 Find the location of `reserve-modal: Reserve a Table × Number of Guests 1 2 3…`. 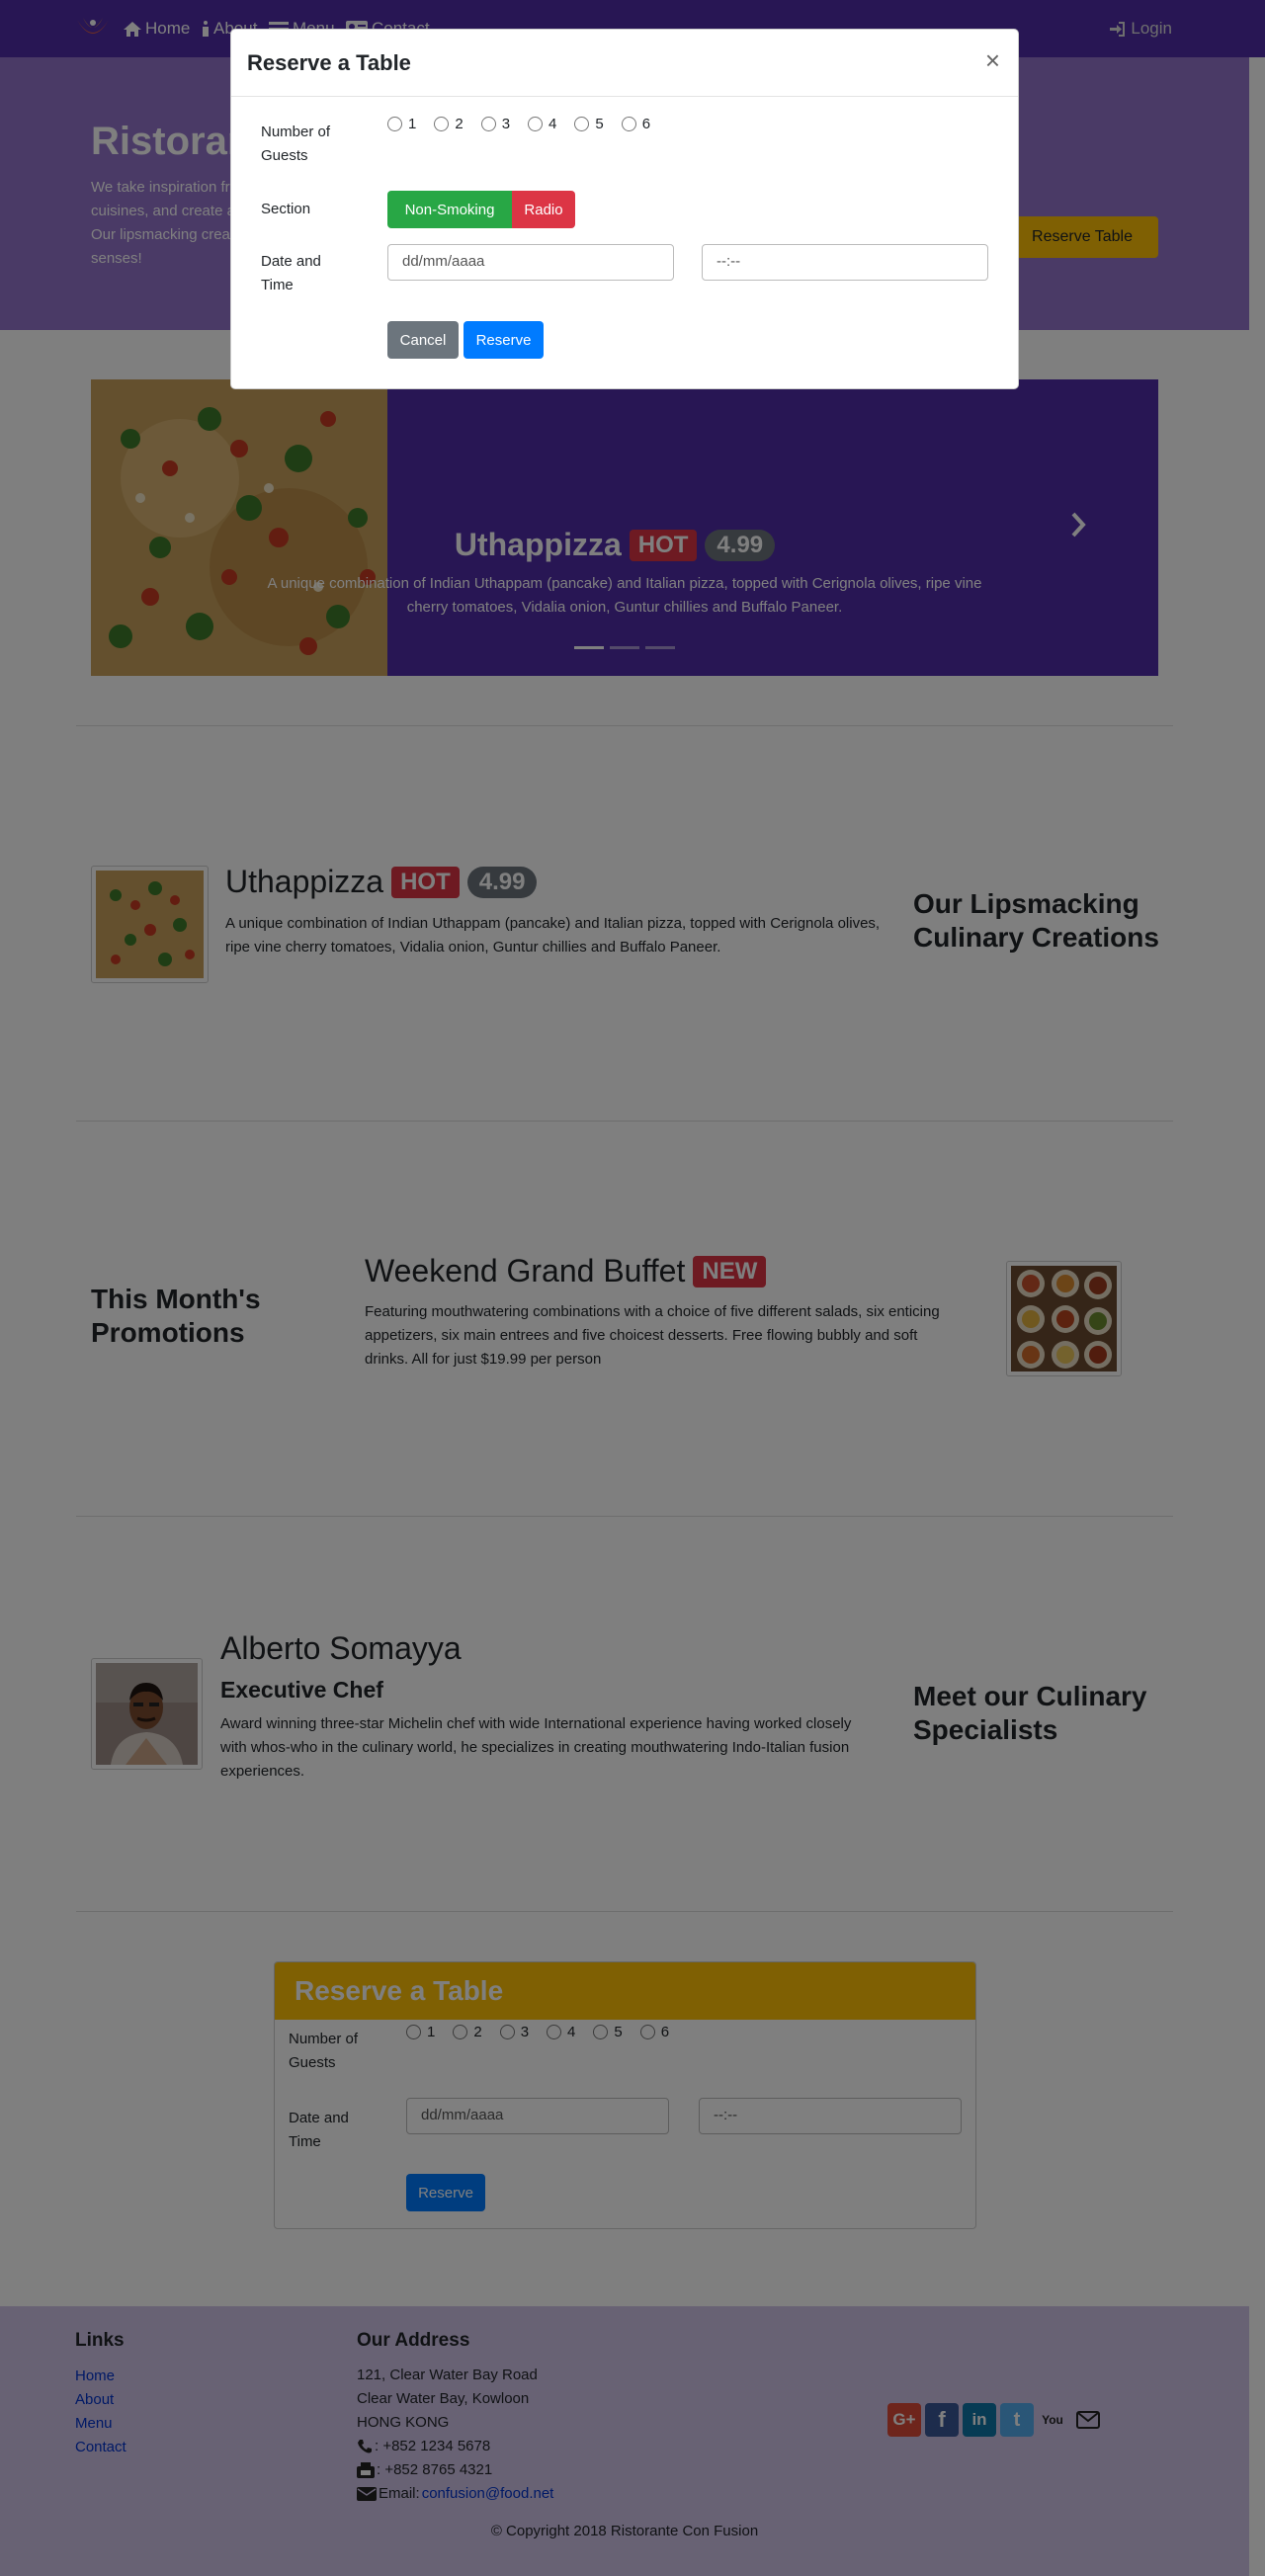

reserve-modal: Reserve a Table × Number of Guests 1 2 3… is located at coordinates (624, 209).